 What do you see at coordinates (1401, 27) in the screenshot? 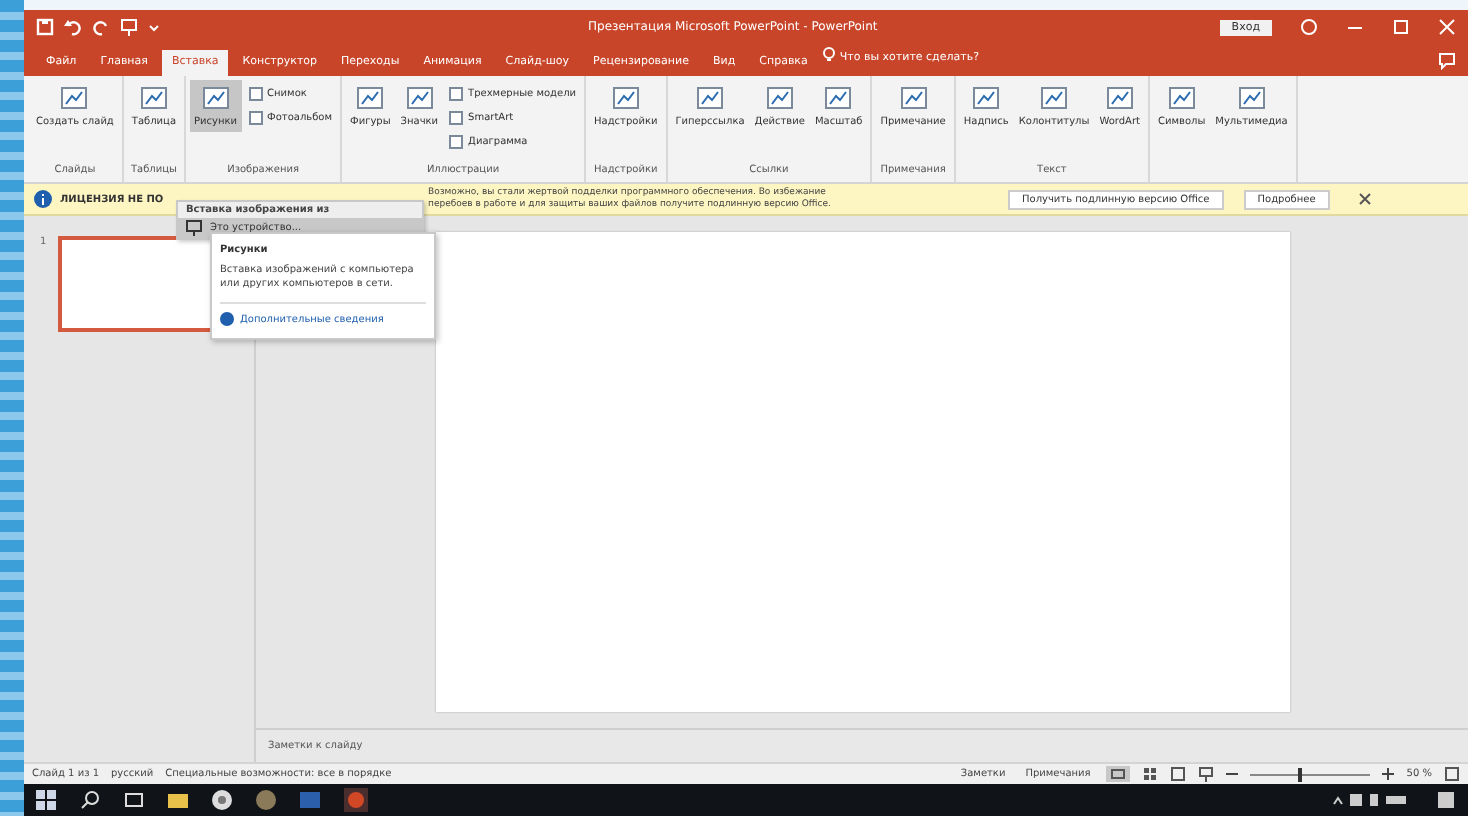
I see `maximize-icon` at bounding box center [1401, 27].